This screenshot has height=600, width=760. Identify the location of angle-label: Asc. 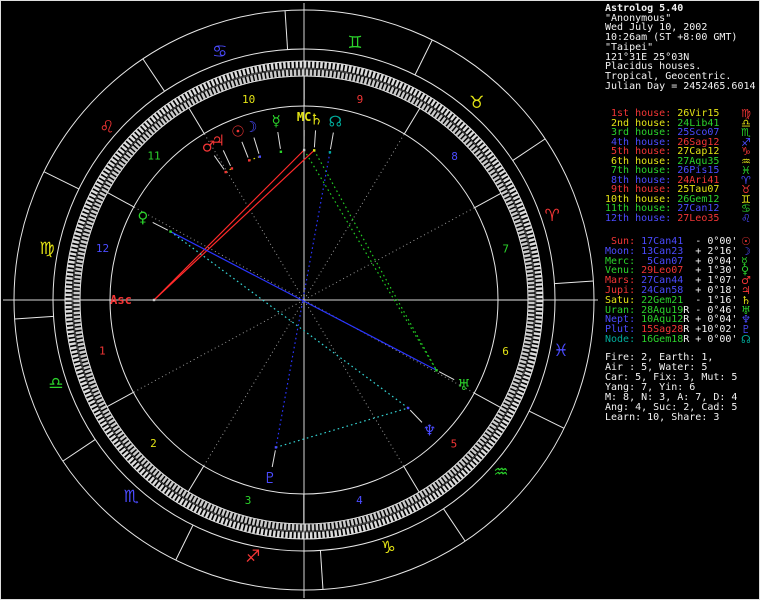
(121, 300).